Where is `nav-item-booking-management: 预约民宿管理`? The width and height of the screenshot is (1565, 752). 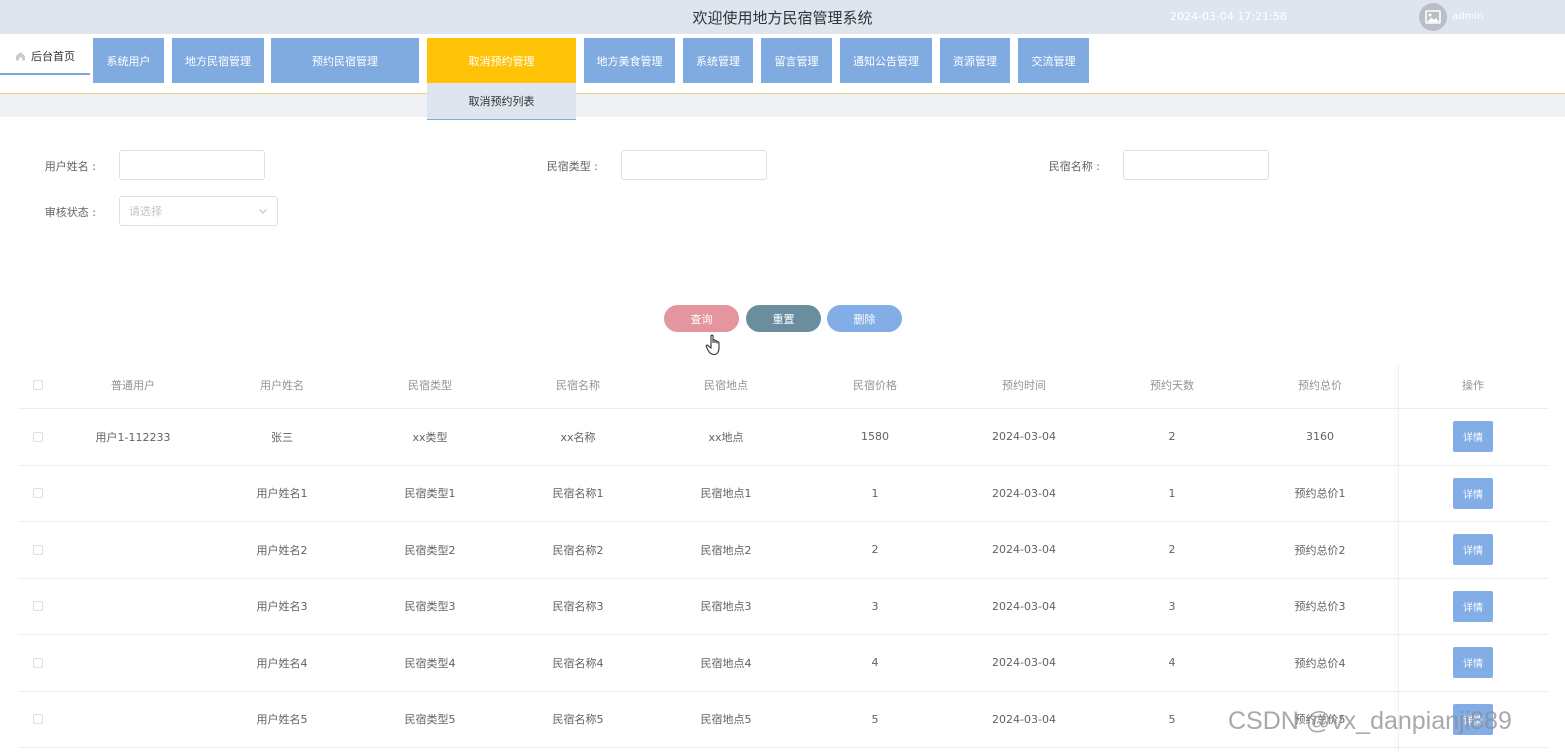
nav-item-booking-management: 预约民宿管理 is located at coordinates (345, 60).